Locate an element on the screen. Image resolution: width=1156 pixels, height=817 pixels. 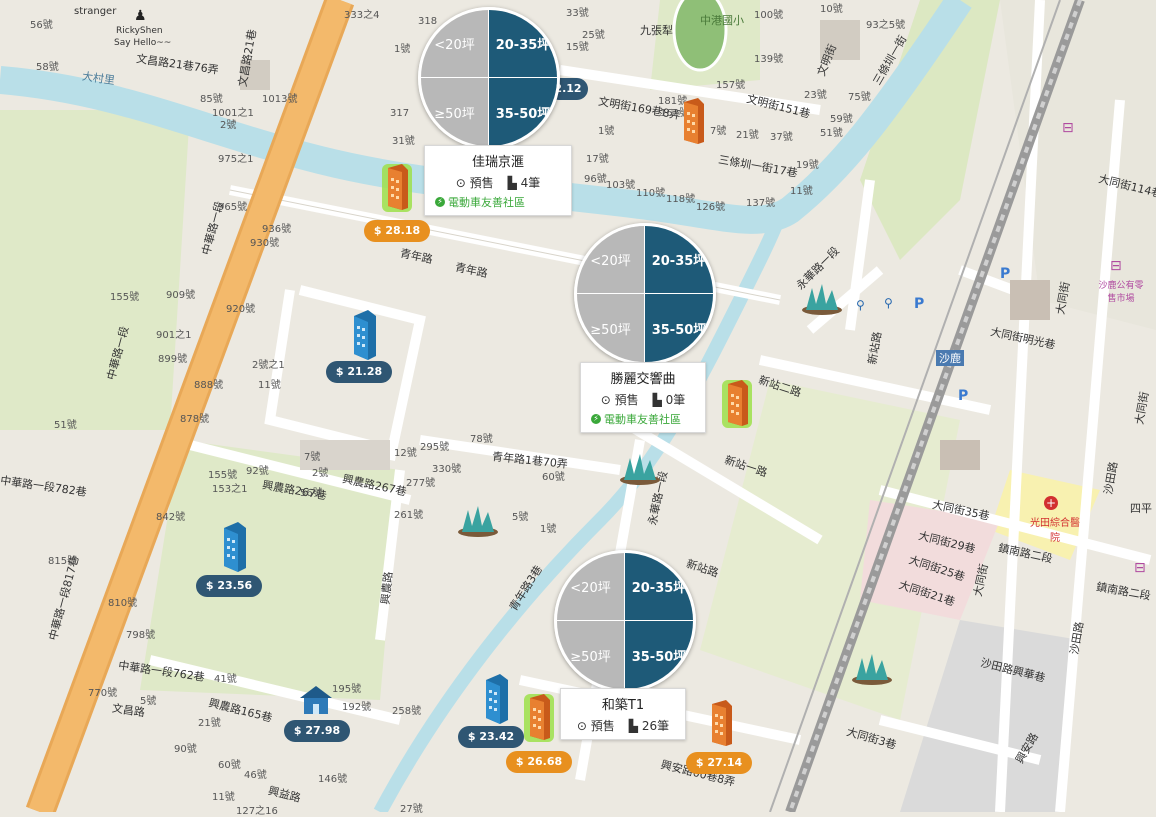
address-number: 195號 is located at coordinates (347, 689).